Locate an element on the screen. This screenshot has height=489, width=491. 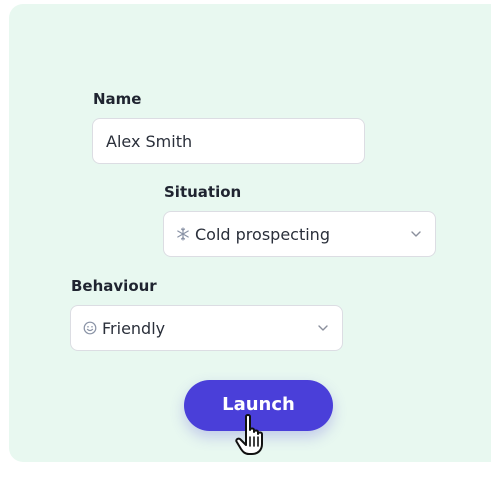
situation-select-value: Cold prospecting is located at coordinates (262, 234).